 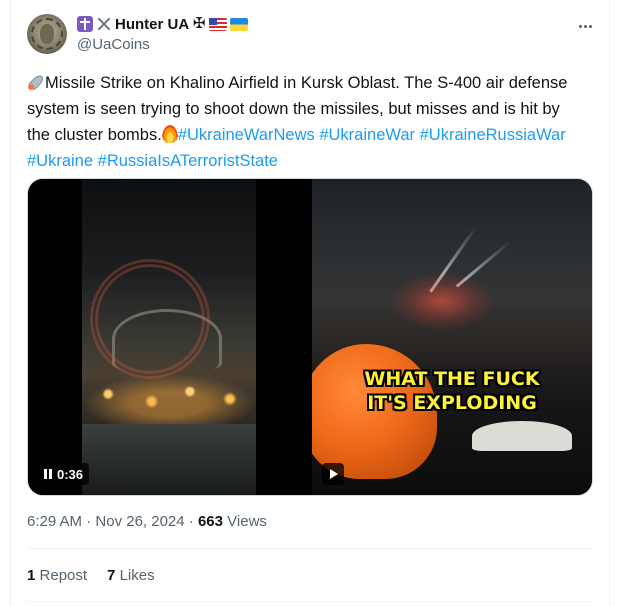 What do you see at coordinates (150, 319) in the screenshot?
I see `video-1-watermark` at bounding box center [150, 319].